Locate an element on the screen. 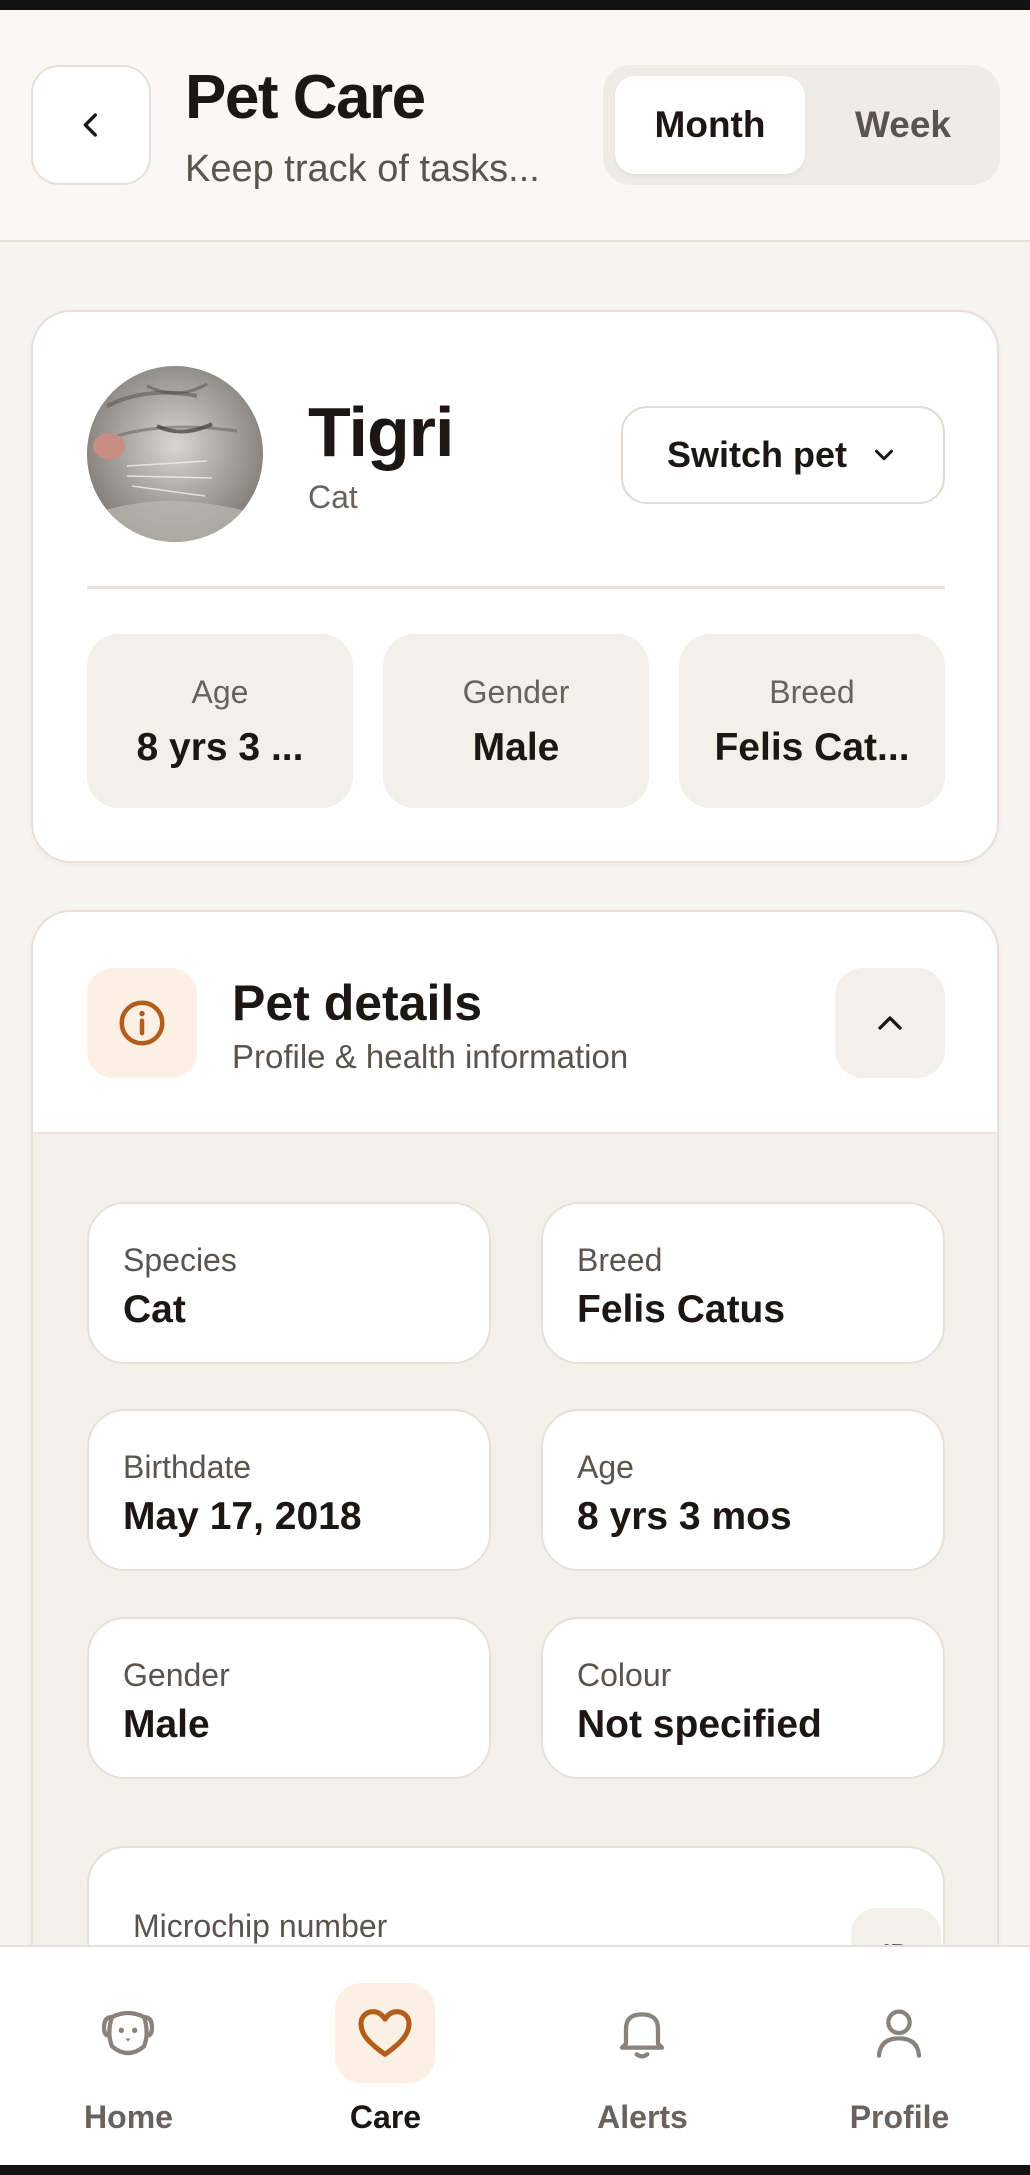 The width and height of the screenshot is (1030, 2175). collapse-button is located at coordinates (890, 1023).